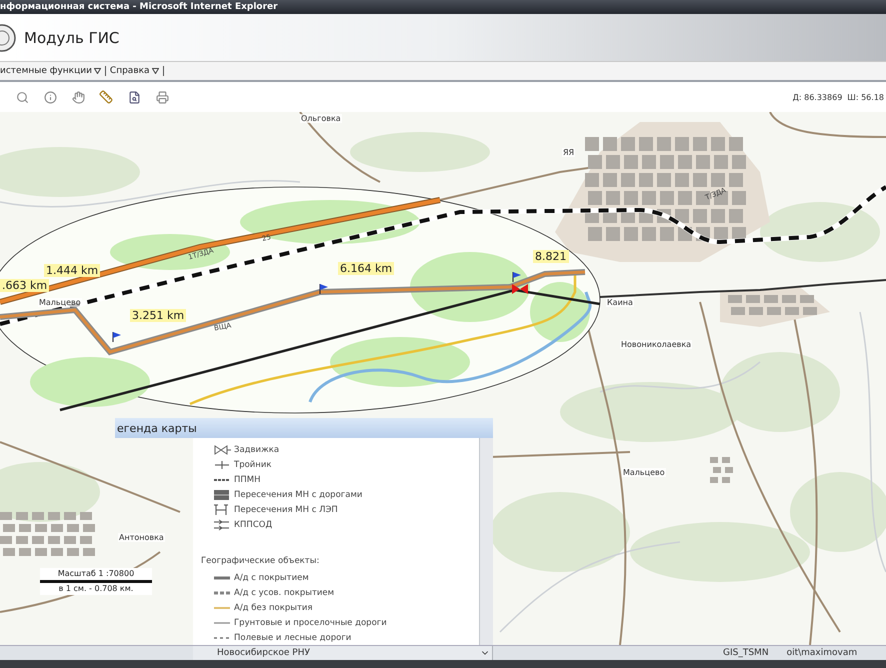 The height and width of the screenshot is (668, 886). I want to click on search-button, so click(22, 97).